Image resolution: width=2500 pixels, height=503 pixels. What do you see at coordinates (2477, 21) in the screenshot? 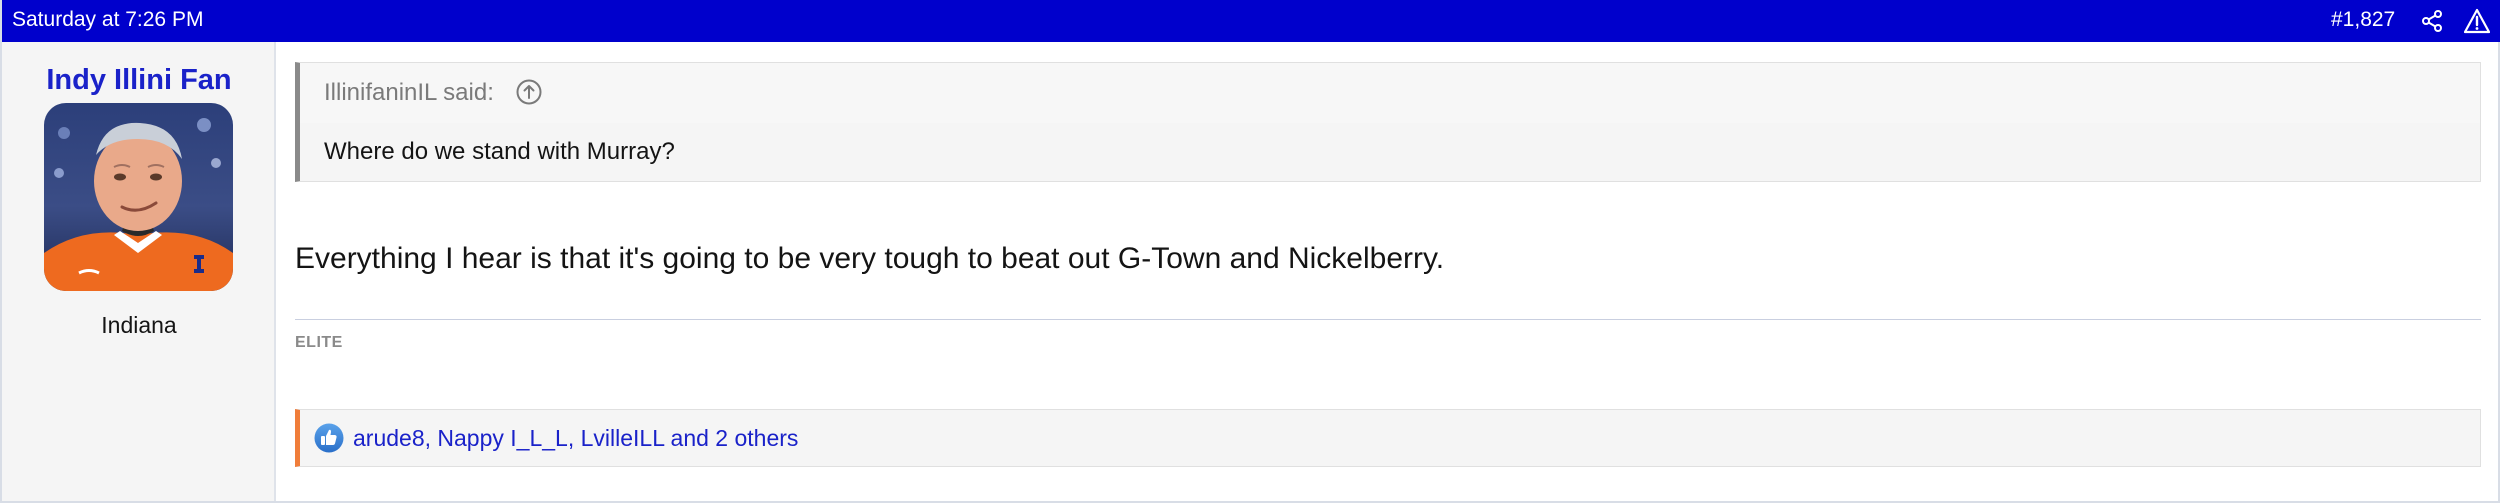
I see `warning-icon` at bounding box center [2477, 21].